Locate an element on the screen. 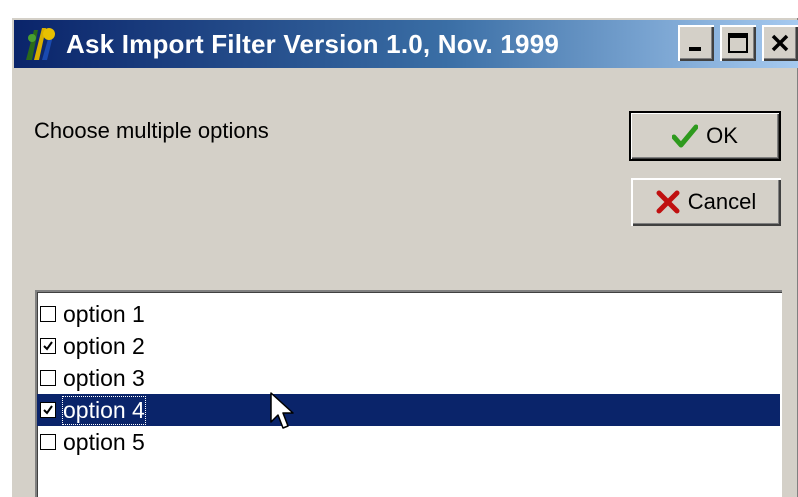 The height and width of the screenshot is (497, 798). list-item-option-2: option 2 is located at coordinates (408, 346).